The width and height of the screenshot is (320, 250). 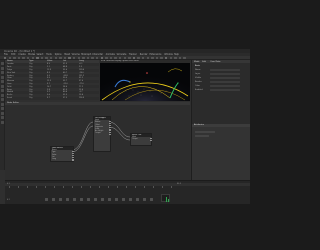 What do you see at coordinates (215, 62) in the screenshot?
I see `attributes-tab-user-data: User Data` at bounding box center [215, 62].